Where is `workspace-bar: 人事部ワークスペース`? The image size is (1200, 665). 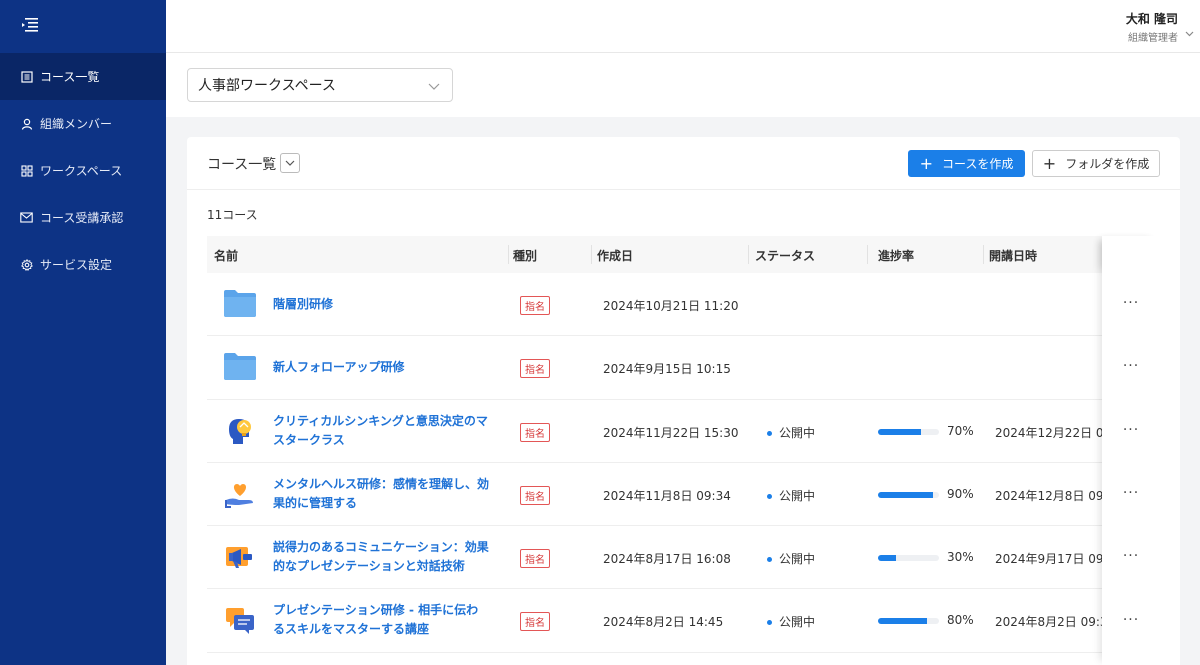 workspace-bar: 人事部ワークスペース is located at coordinates (683, 85).